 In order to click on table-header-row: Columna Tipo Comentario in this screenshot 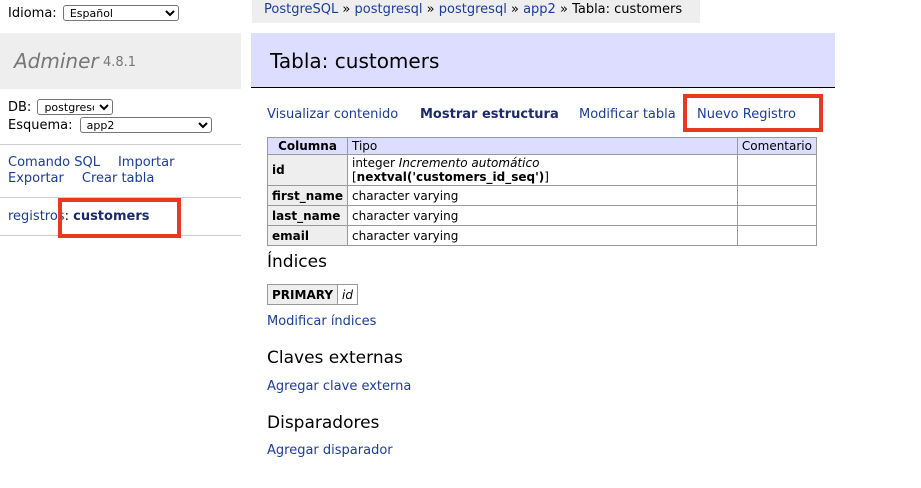, I will do `click(542, 146)`.